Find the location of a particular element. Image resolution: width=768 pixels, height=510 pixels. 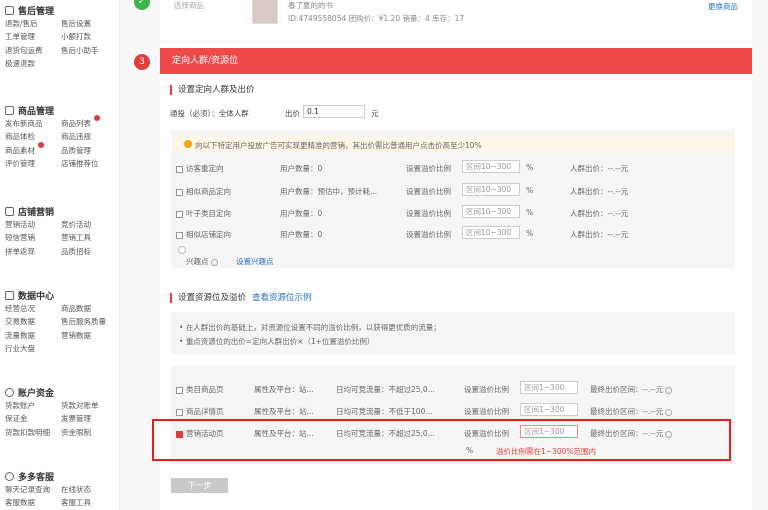

goods-icon is located at coordinates (9, 110).